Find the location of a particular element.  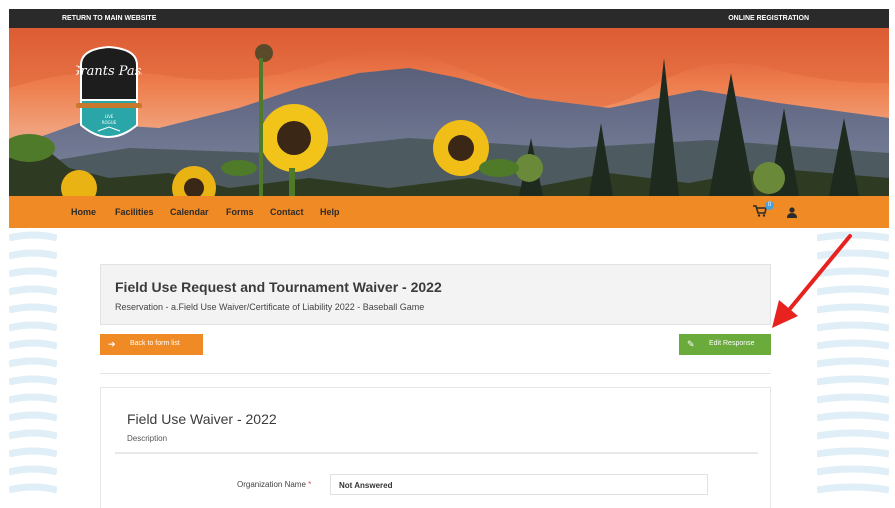

organization-name-label: Organization Name * is located at coordinates (274, 484).